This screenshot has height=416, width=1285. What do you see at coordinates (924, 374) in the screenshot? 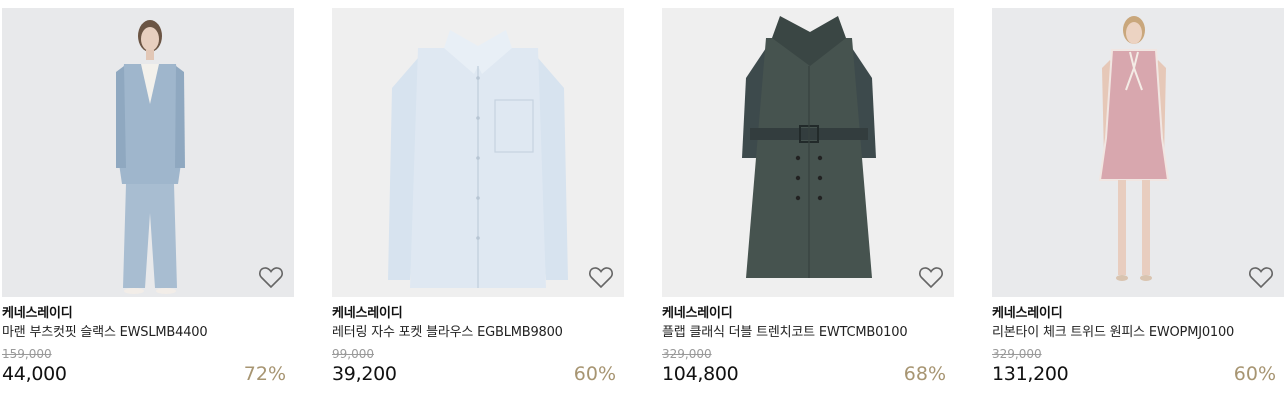
I see `discount-rate: 68%` at bounding box center [924, 374].